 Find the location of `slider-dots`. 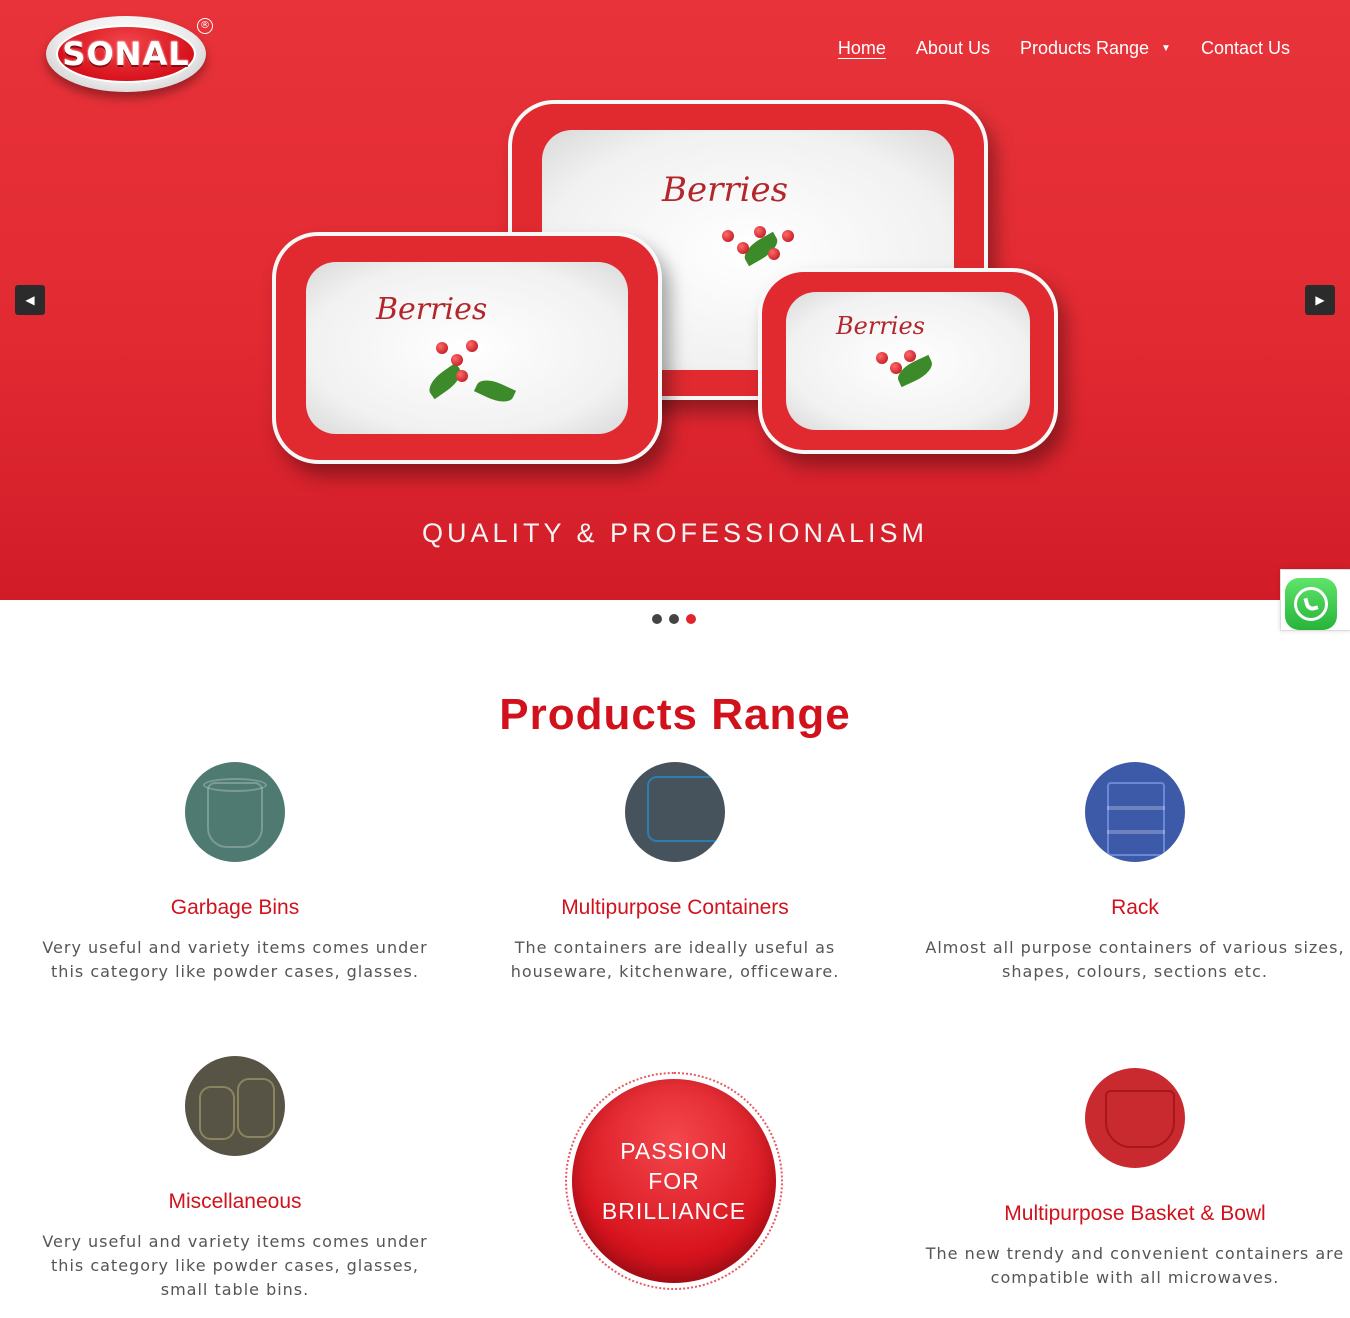

slider-dots is located at coordinates (677, 619).